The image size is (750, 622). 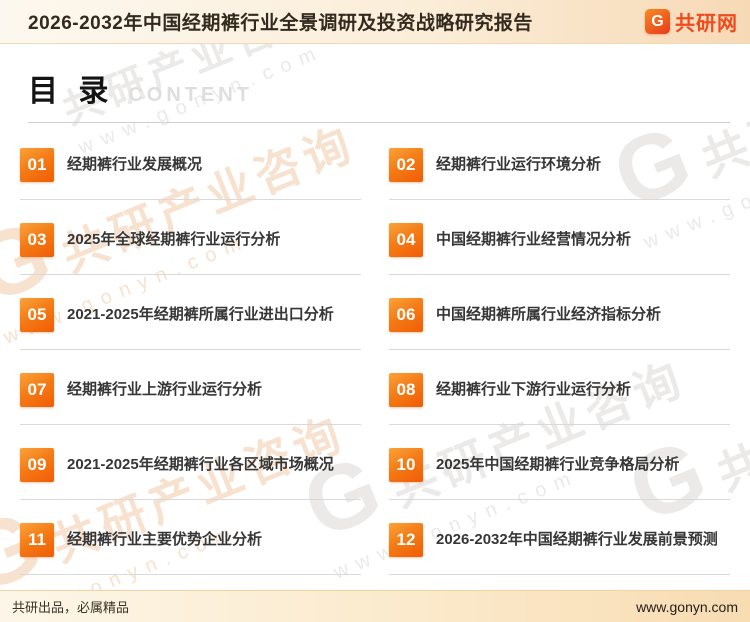 I want to click on toc-item-06: 06 中国经期裤所属行业经济指标分析, so click(x=559, y=312).